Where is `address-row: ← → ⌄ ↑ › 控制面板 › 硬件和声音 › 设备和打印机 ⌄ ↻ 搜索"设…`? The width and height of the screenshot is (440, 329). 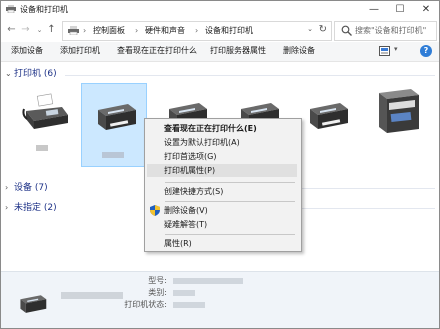 address-row: ← → ⌄ ↑ › 控制面板 › 硬件和声音 › 设备和打印机 ⌄ ↻ 搜索"设… is located at coordinates (220, 30).